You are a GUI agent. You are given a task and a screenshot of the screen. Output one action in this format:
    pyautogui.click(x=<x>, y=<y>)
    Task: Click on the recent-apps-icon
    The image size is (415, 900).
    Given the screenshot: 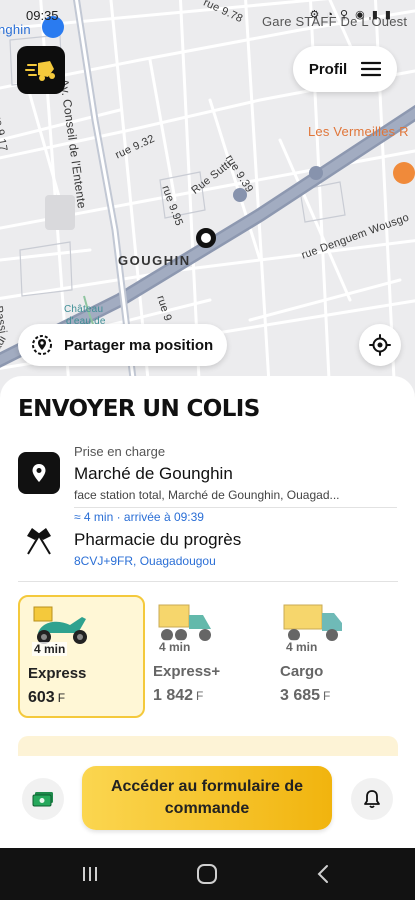 What is the action you would take?
    pyautogui.click(x=90, y=874)
    